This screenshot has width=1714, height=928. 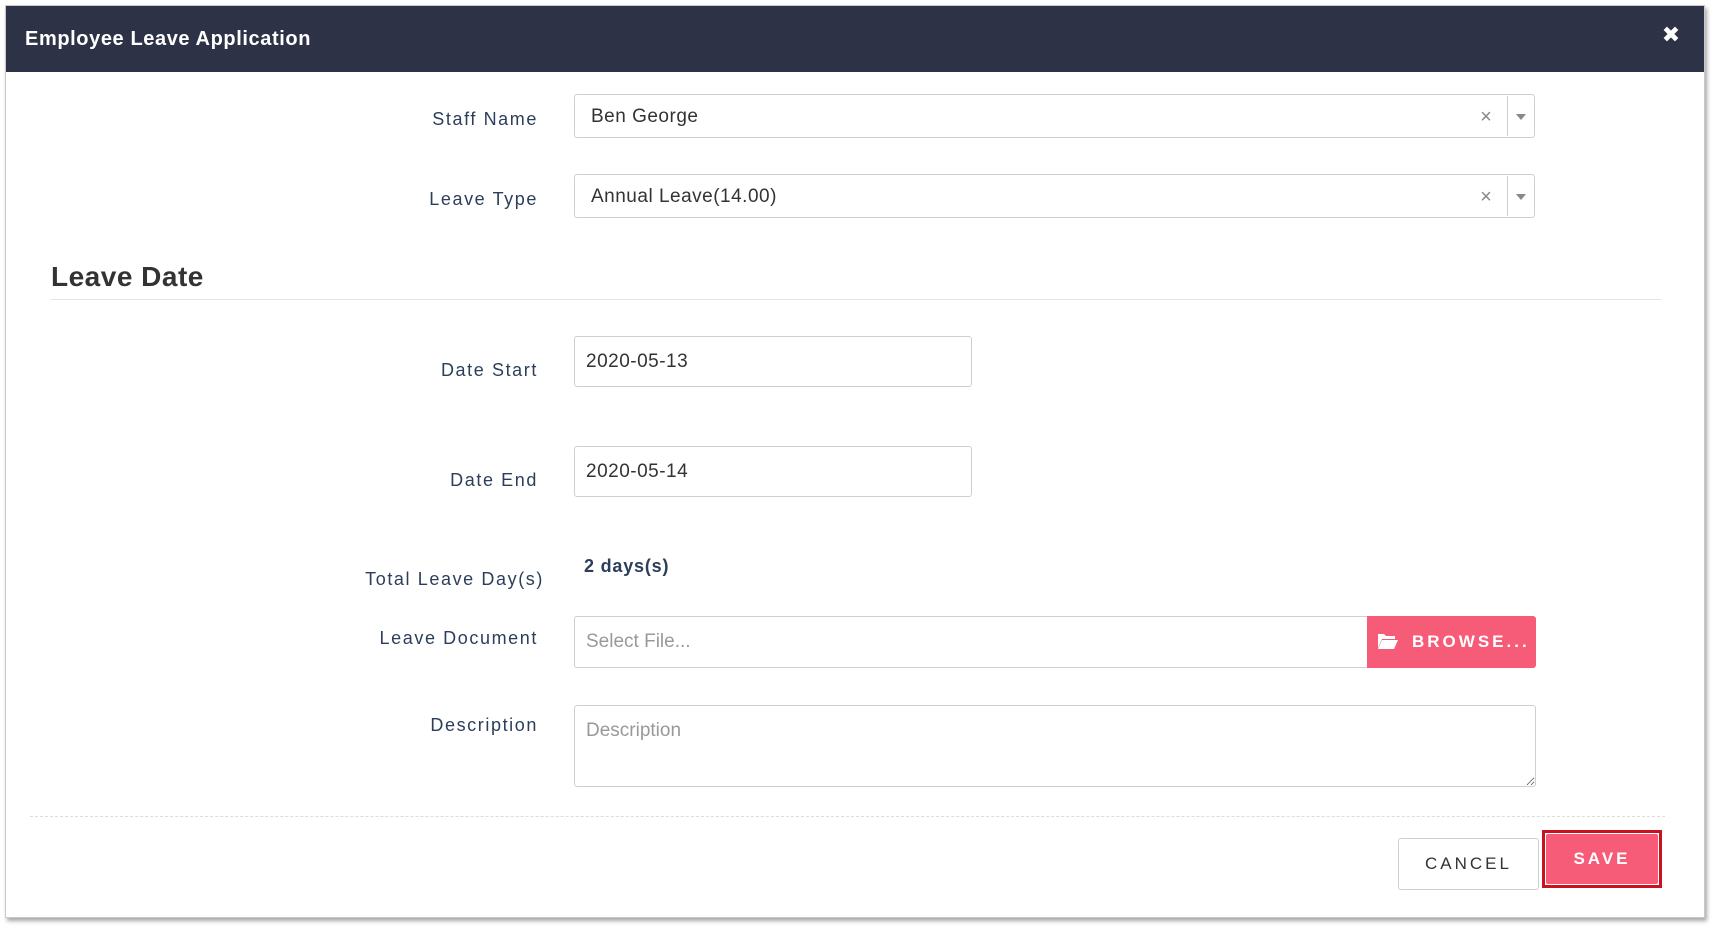 What do you see at coordinates (645, 116) in the screenshot?
I see `staff-name-value: Ben George` at bounding box center [645, 116].